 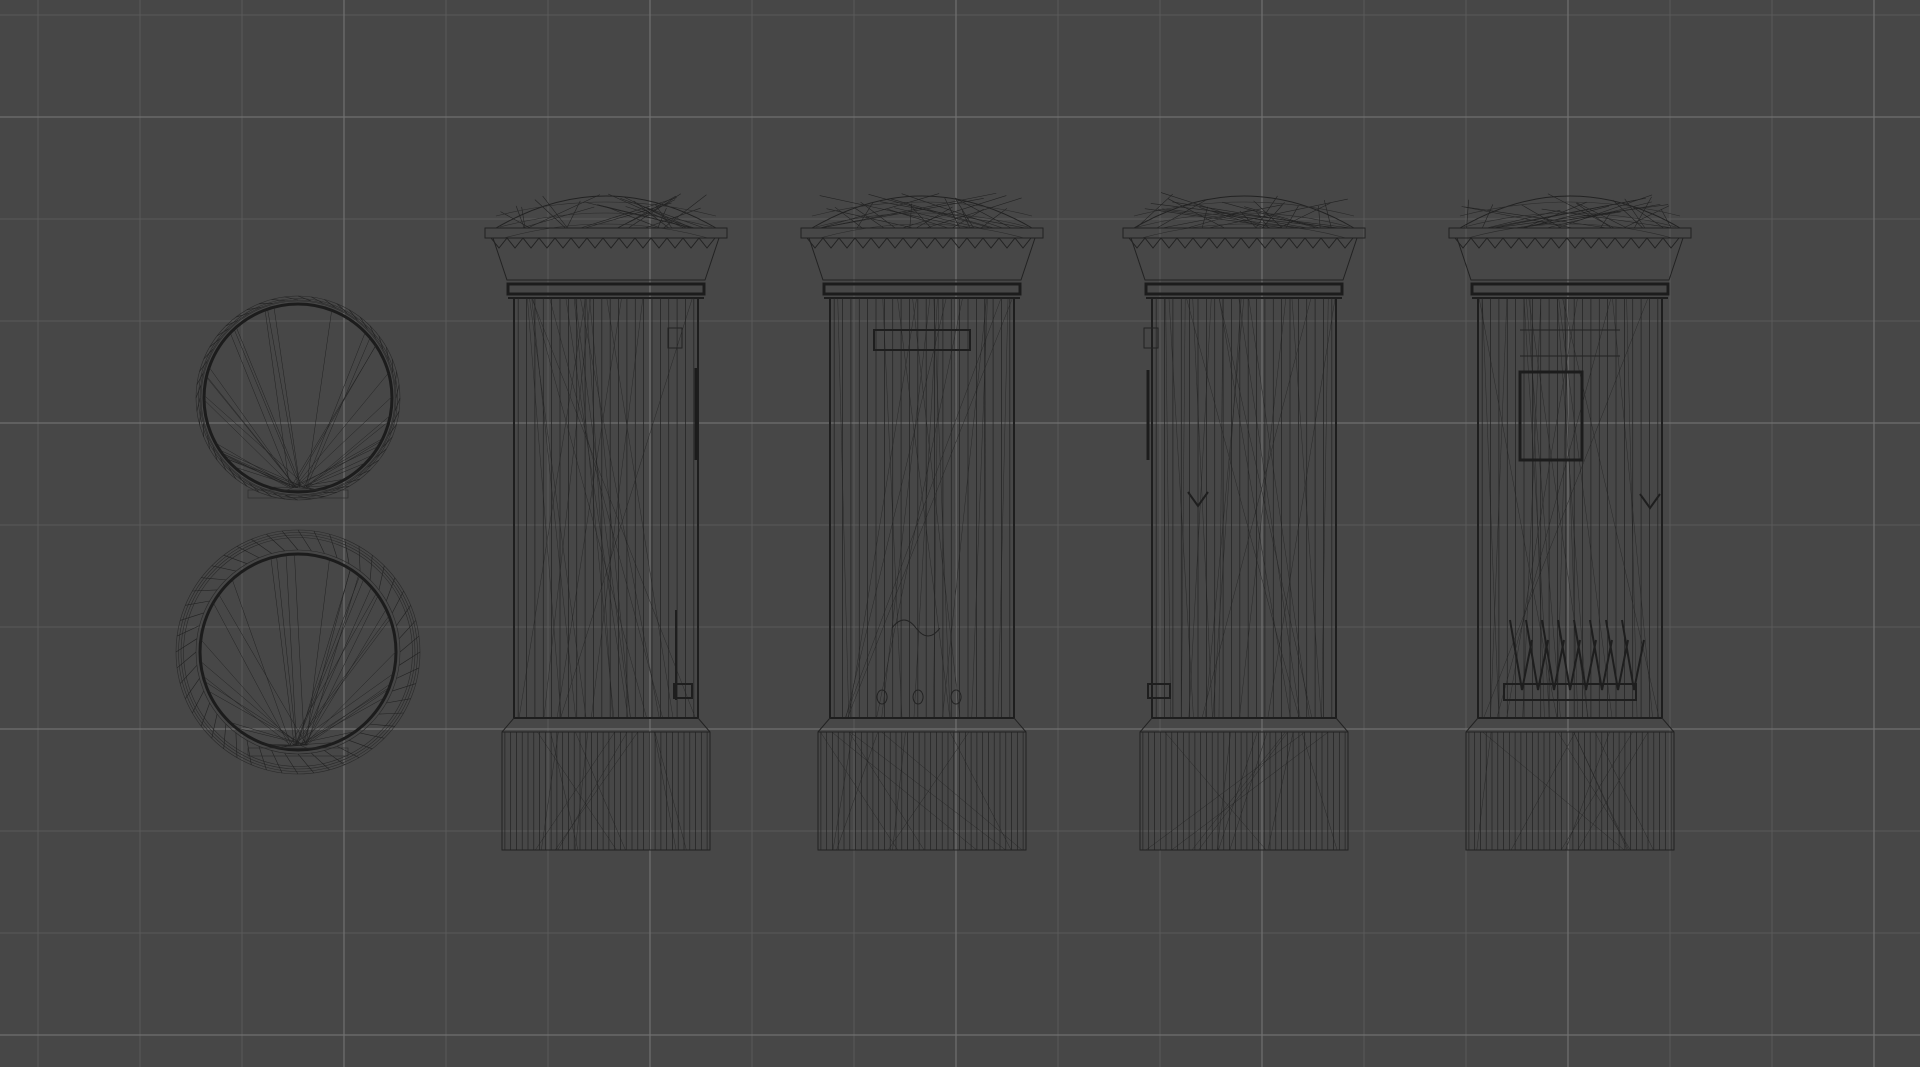 I want to click on collection-plate, so click(x=919, y=697).